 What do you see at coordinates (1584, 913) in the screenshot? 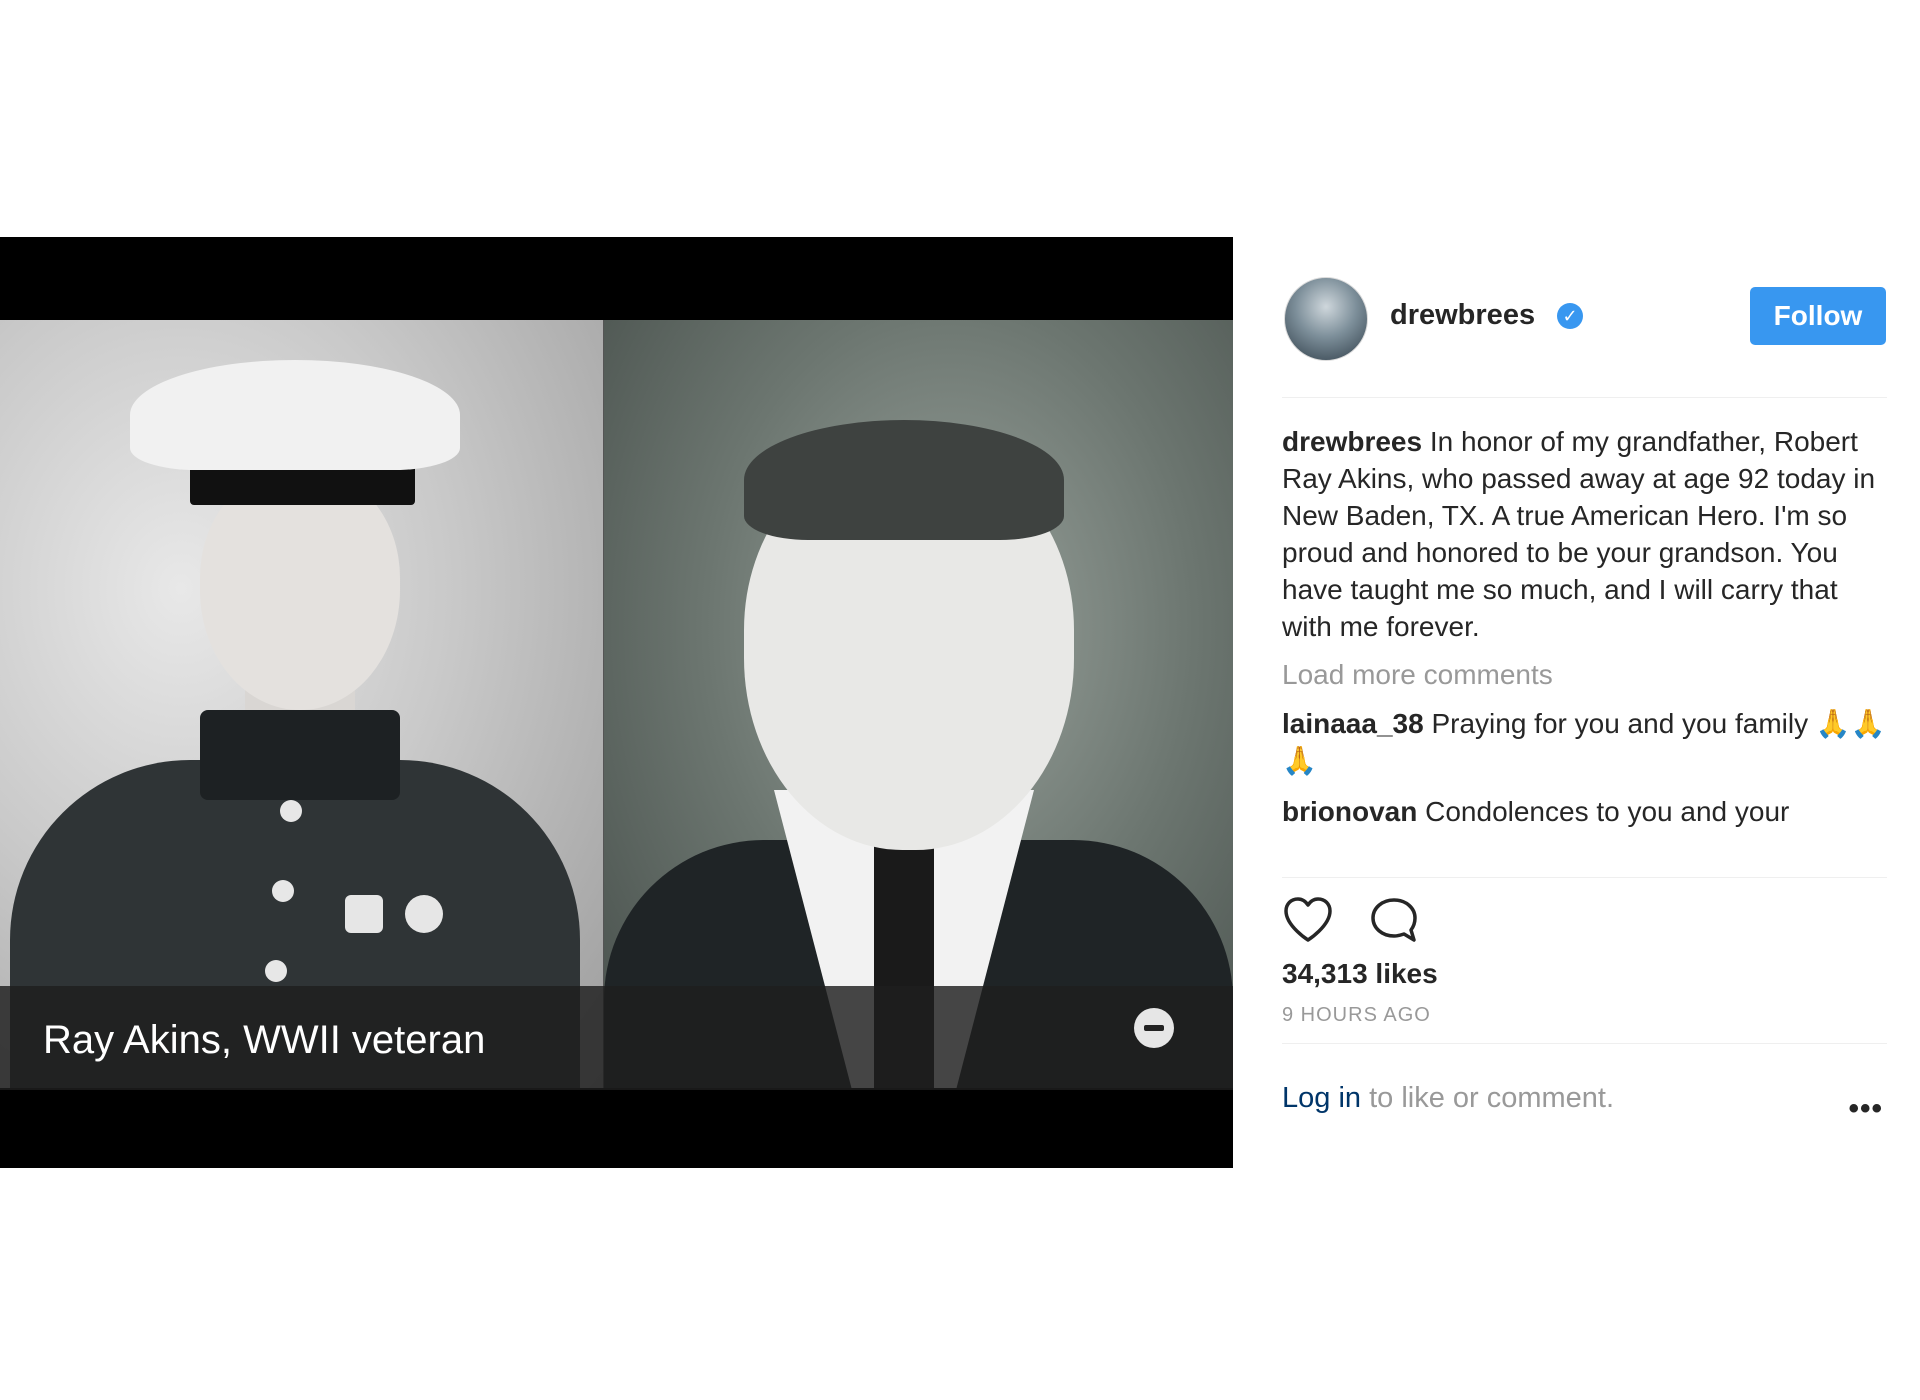
I see `post-actions` at bounding box center [1584, 913].